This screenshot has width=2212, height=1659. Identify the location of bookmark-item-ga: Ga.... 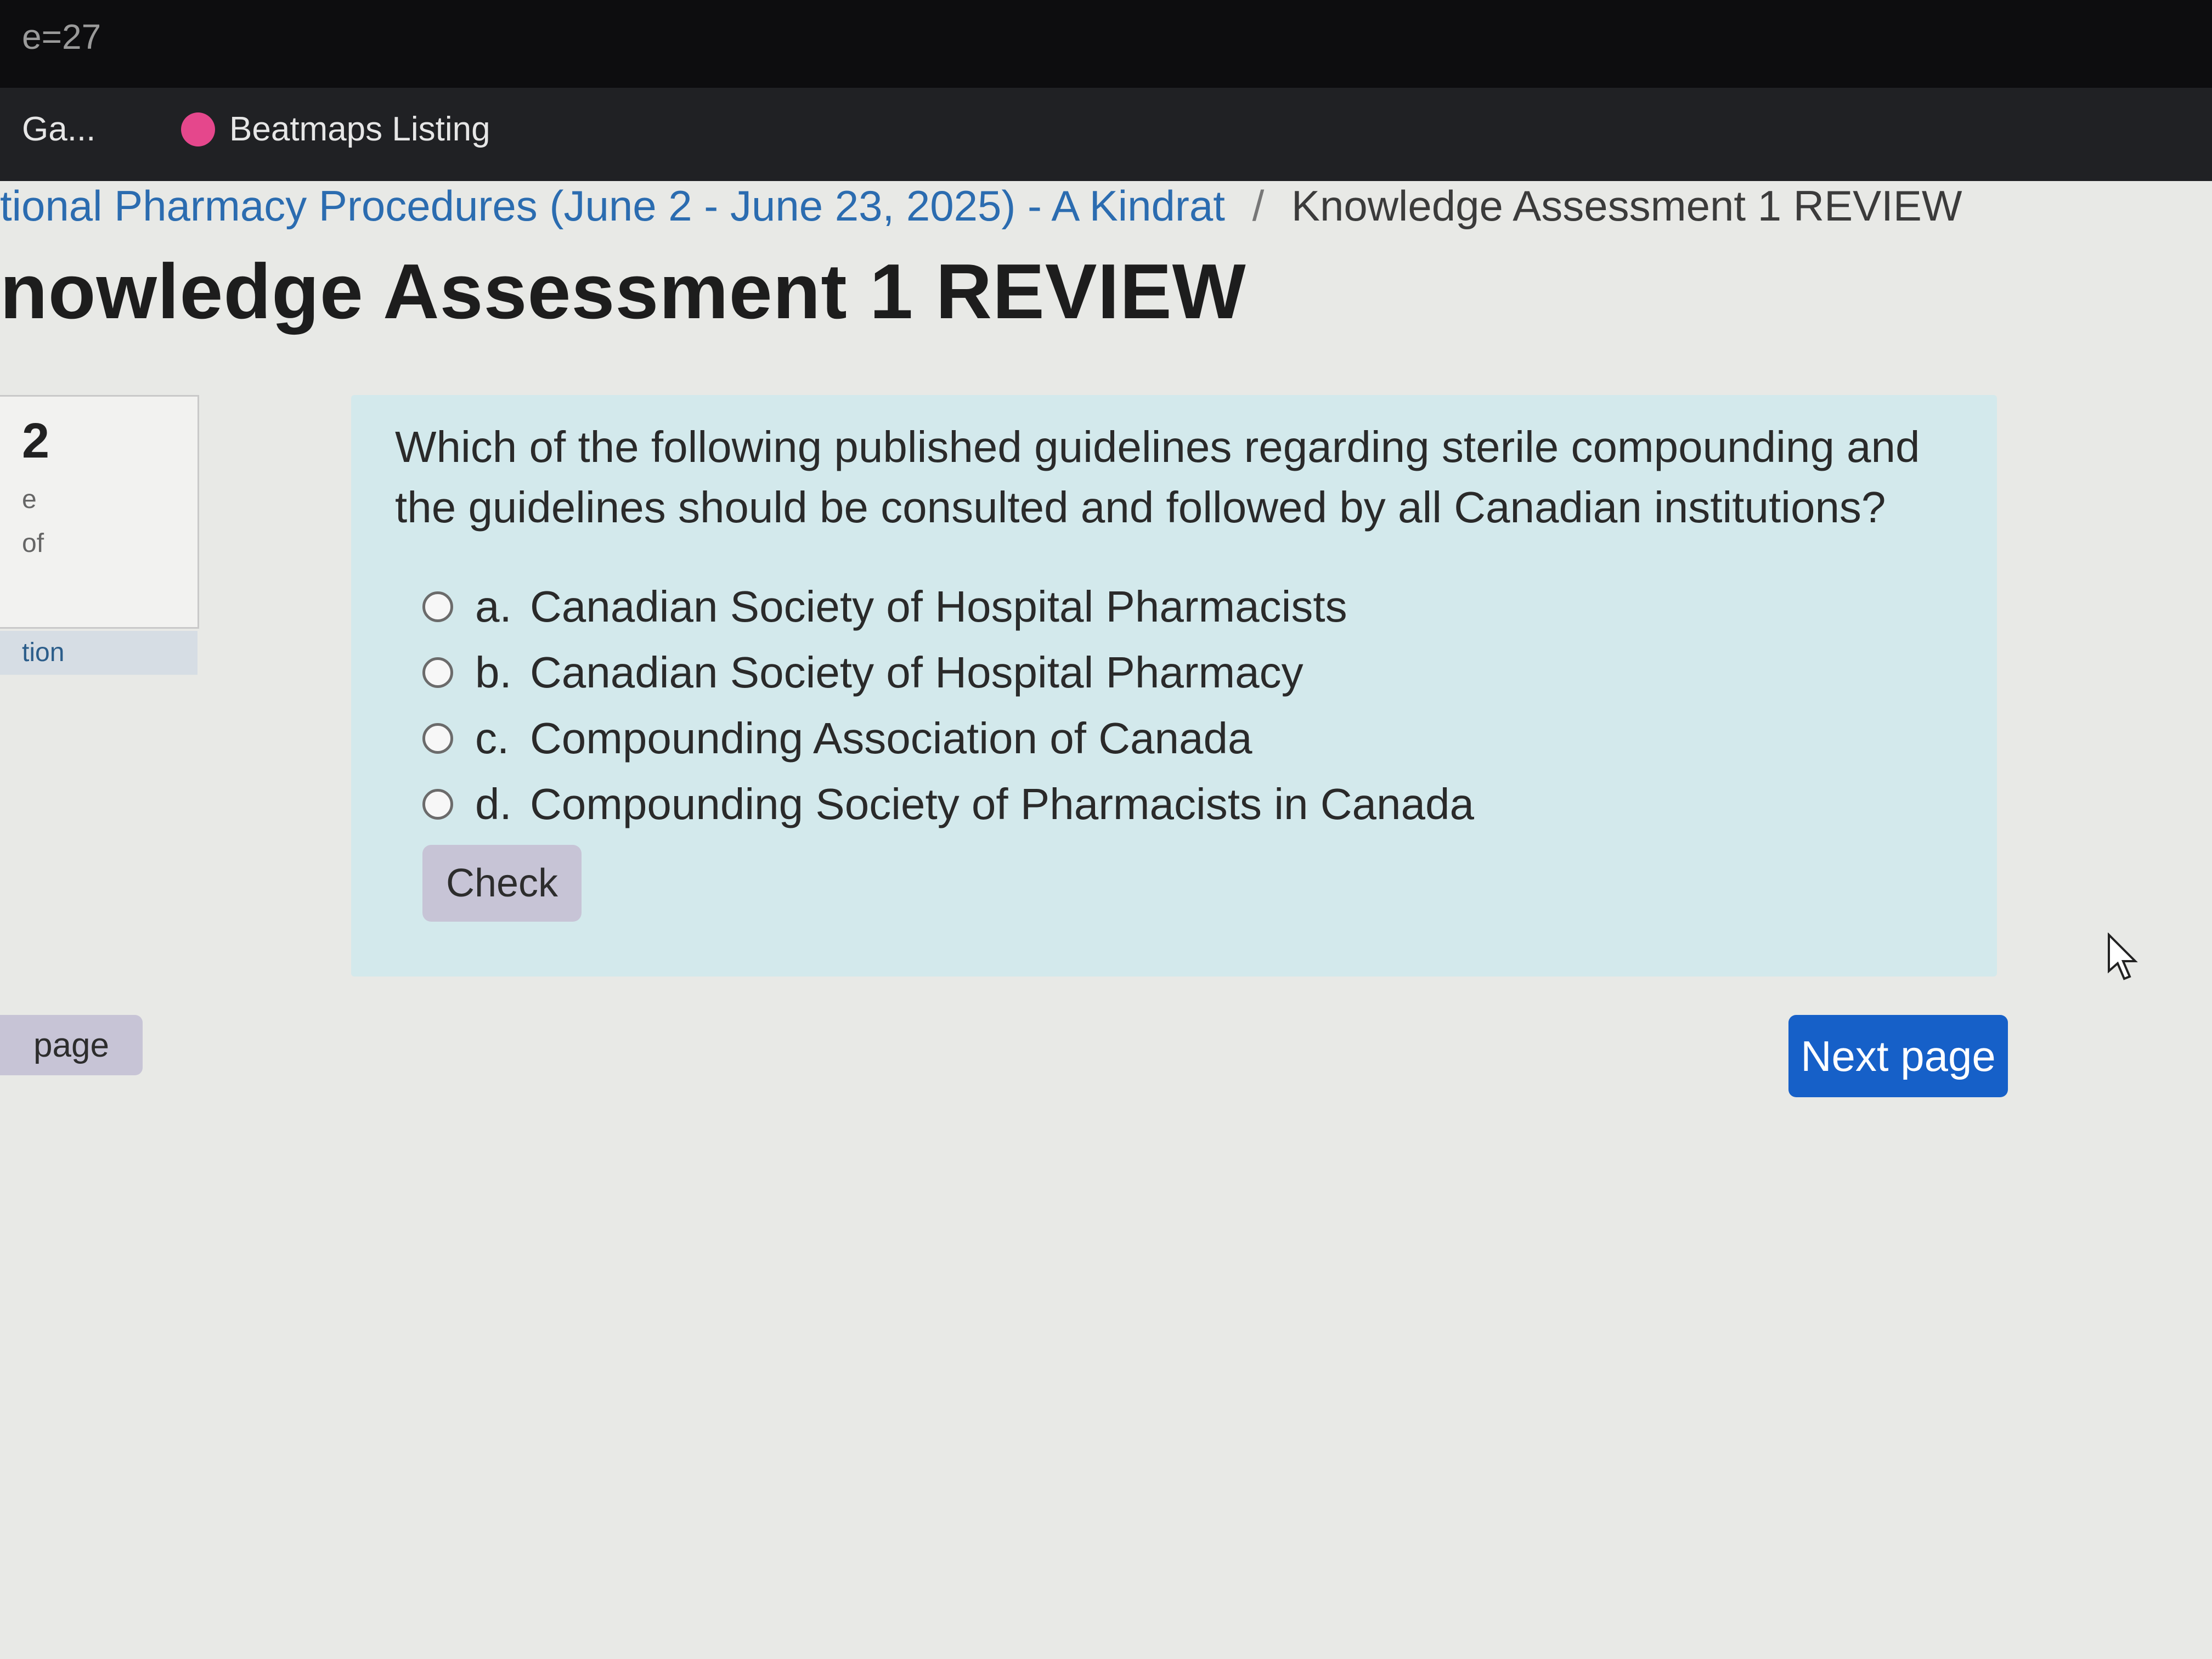
(59, 129).